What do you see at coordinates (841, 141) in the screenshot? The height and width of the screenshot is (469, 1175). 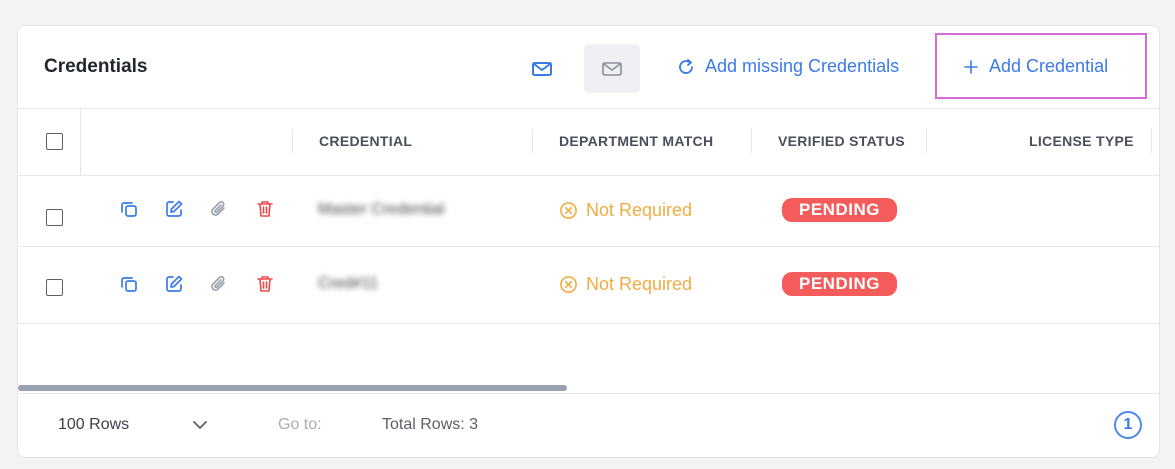 I see `column-header-verified-status: VERIFIED STATUS` at bounding box center [841, 141].